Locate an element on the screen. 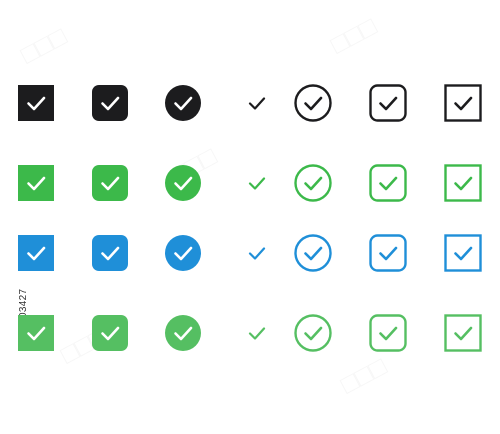  lightgreen-filled-square-checkbox-icon is located at coordinates (36, 333).